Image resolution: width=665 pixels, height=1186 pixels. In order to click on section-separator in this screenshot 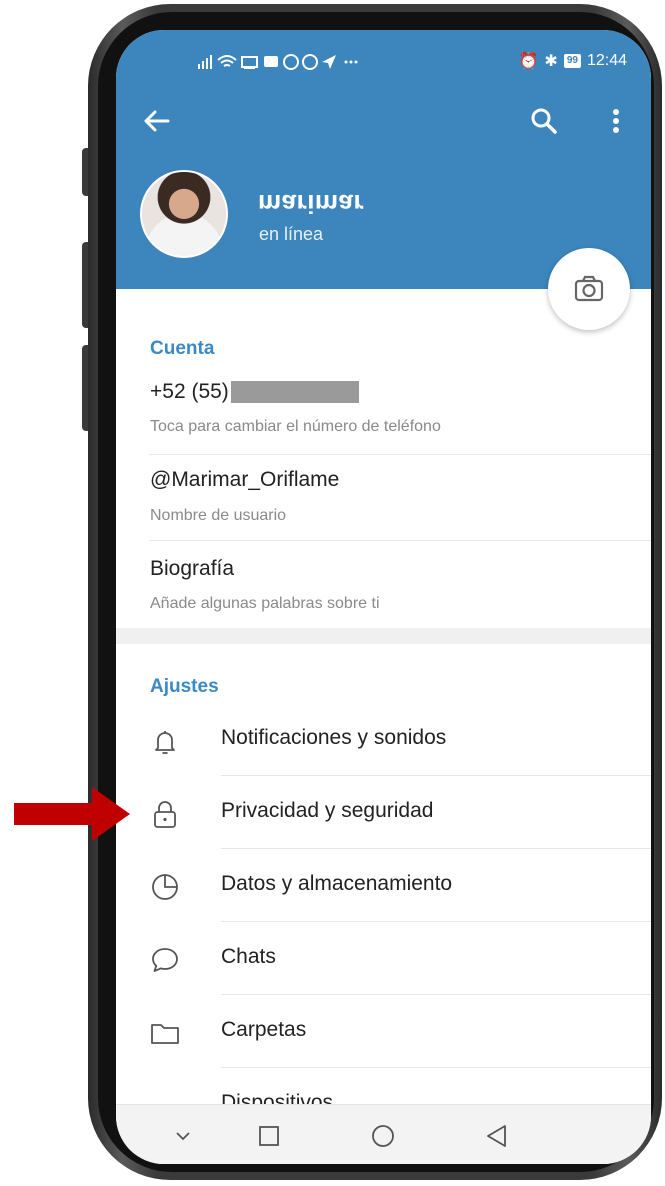, I will do `click(383, 636)`.